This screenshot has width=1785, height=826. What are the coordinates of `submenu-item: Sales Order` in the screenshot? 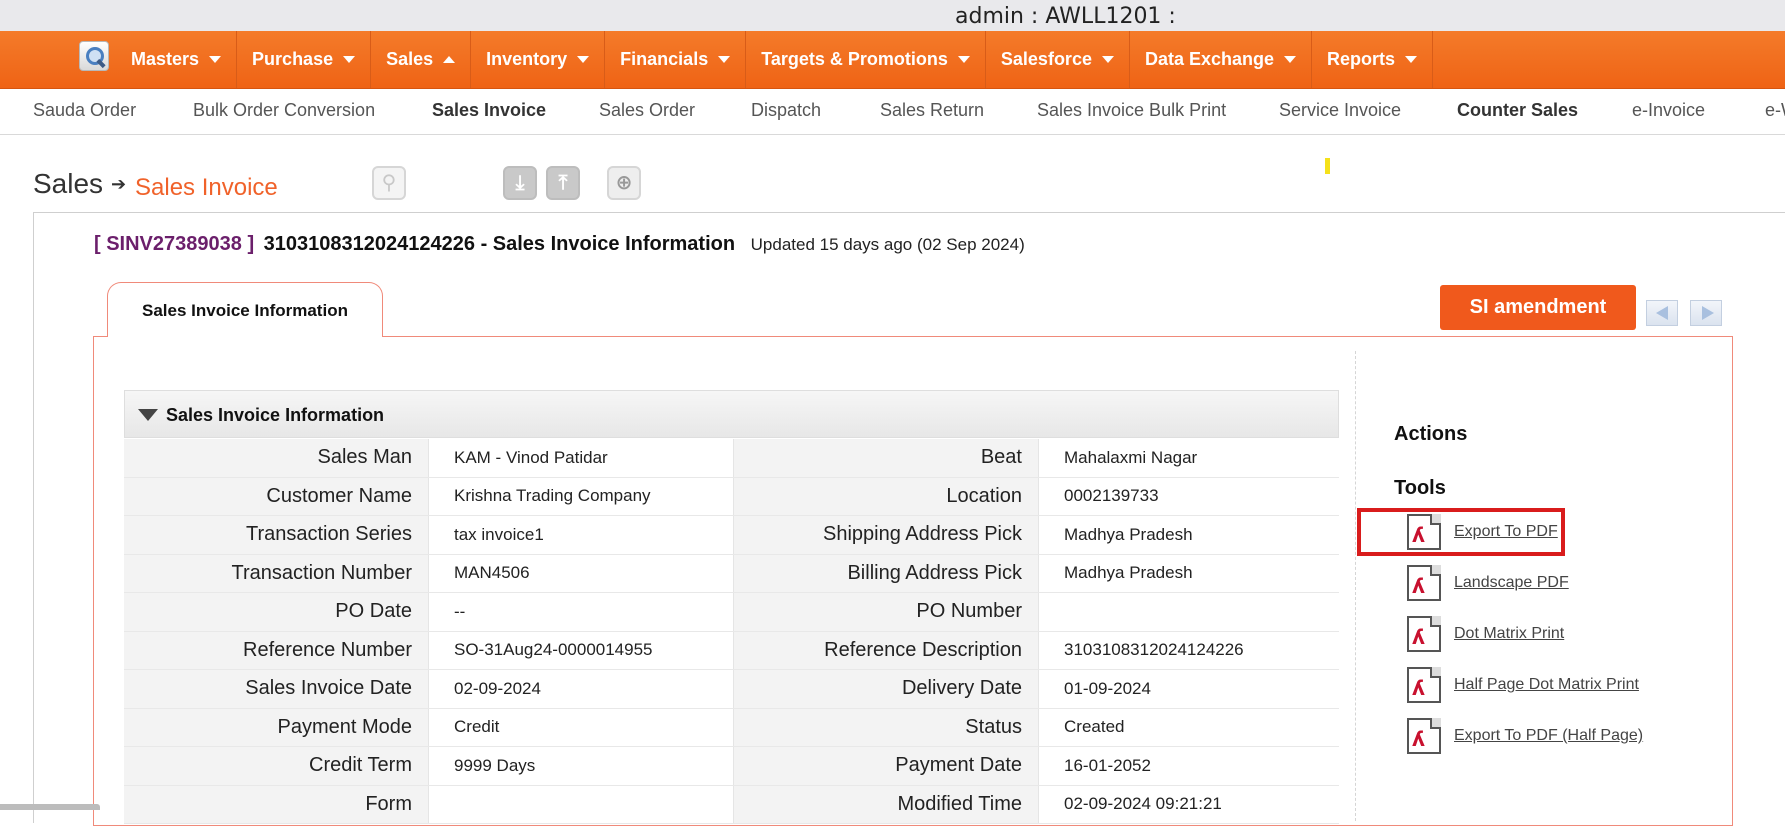 It's located at (647, 110).